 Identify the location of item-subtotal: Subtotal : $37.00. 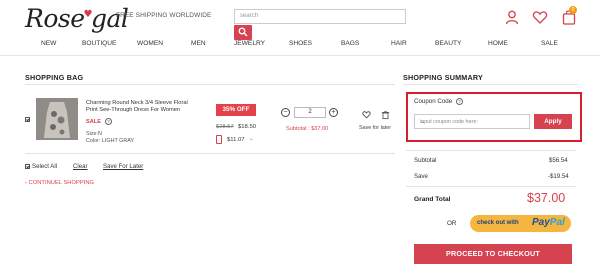
(307, 129).